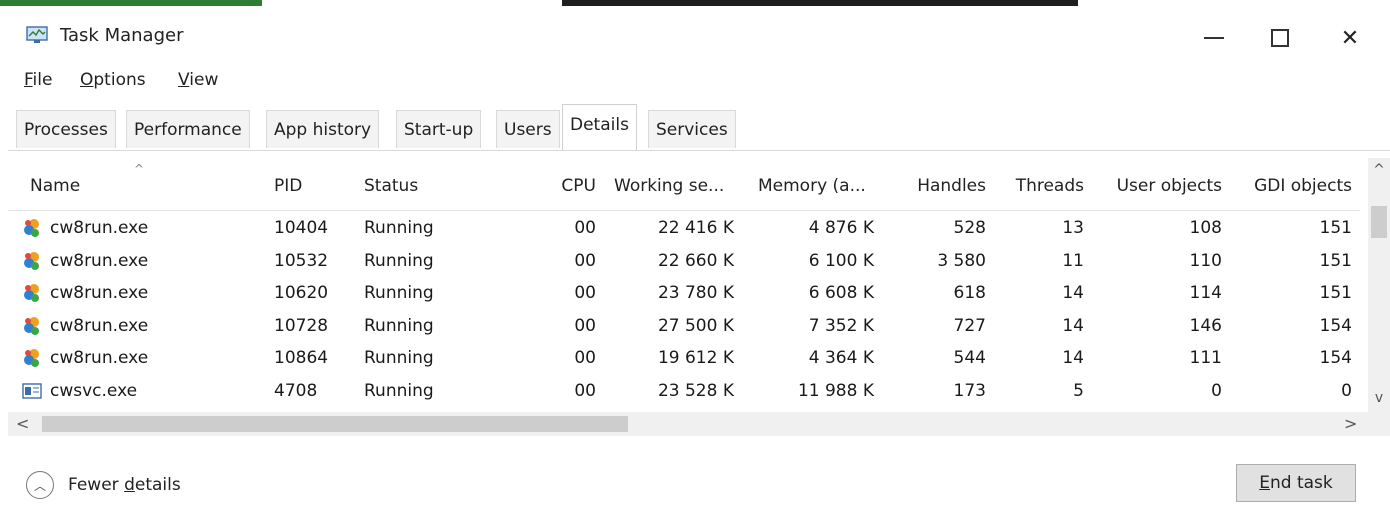 The image size is (1390, 528). What do you see at coordinates (1205, 260) in the screenshot?
I see `cell-user-objects: 110` at bounding box center [1205, 260].